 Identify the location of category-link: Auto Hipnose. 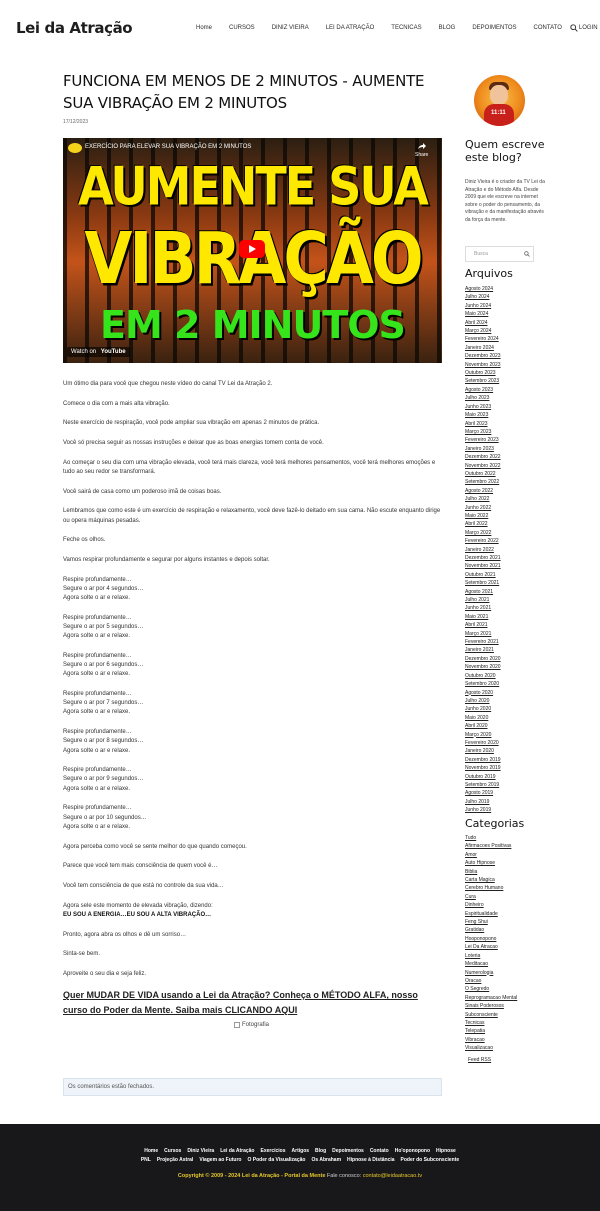
(510, 863).